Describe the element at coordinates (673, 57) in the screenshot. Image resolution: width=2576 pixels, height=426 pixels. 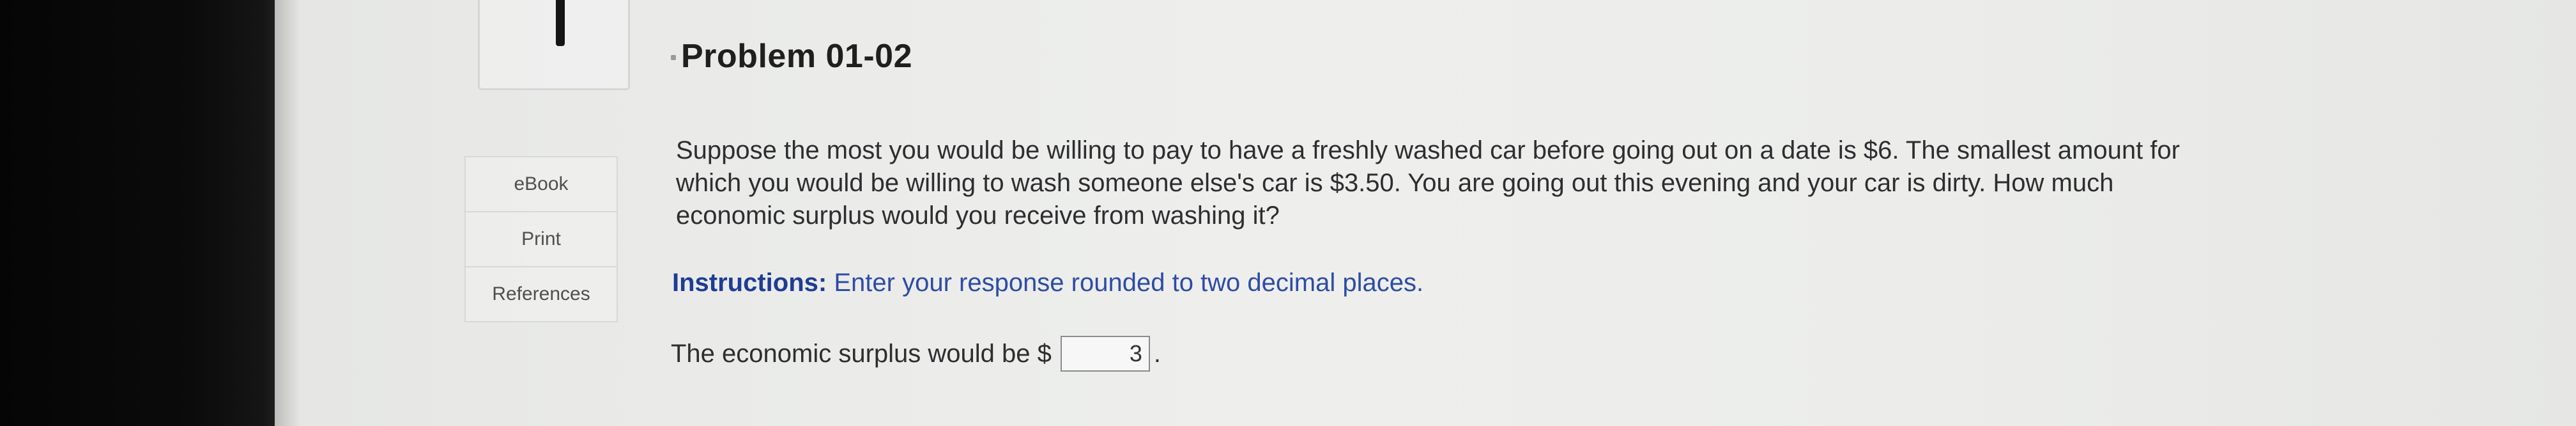
I see `title-marker-icon` at that location.